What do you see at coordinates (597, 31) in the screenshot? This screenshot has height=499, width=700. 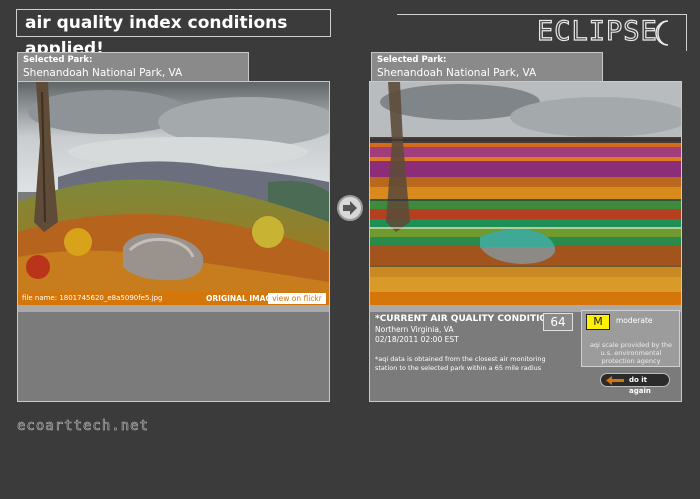 I see `eclipse-logo: ECLIPSE` at bounding box center [597, 31].